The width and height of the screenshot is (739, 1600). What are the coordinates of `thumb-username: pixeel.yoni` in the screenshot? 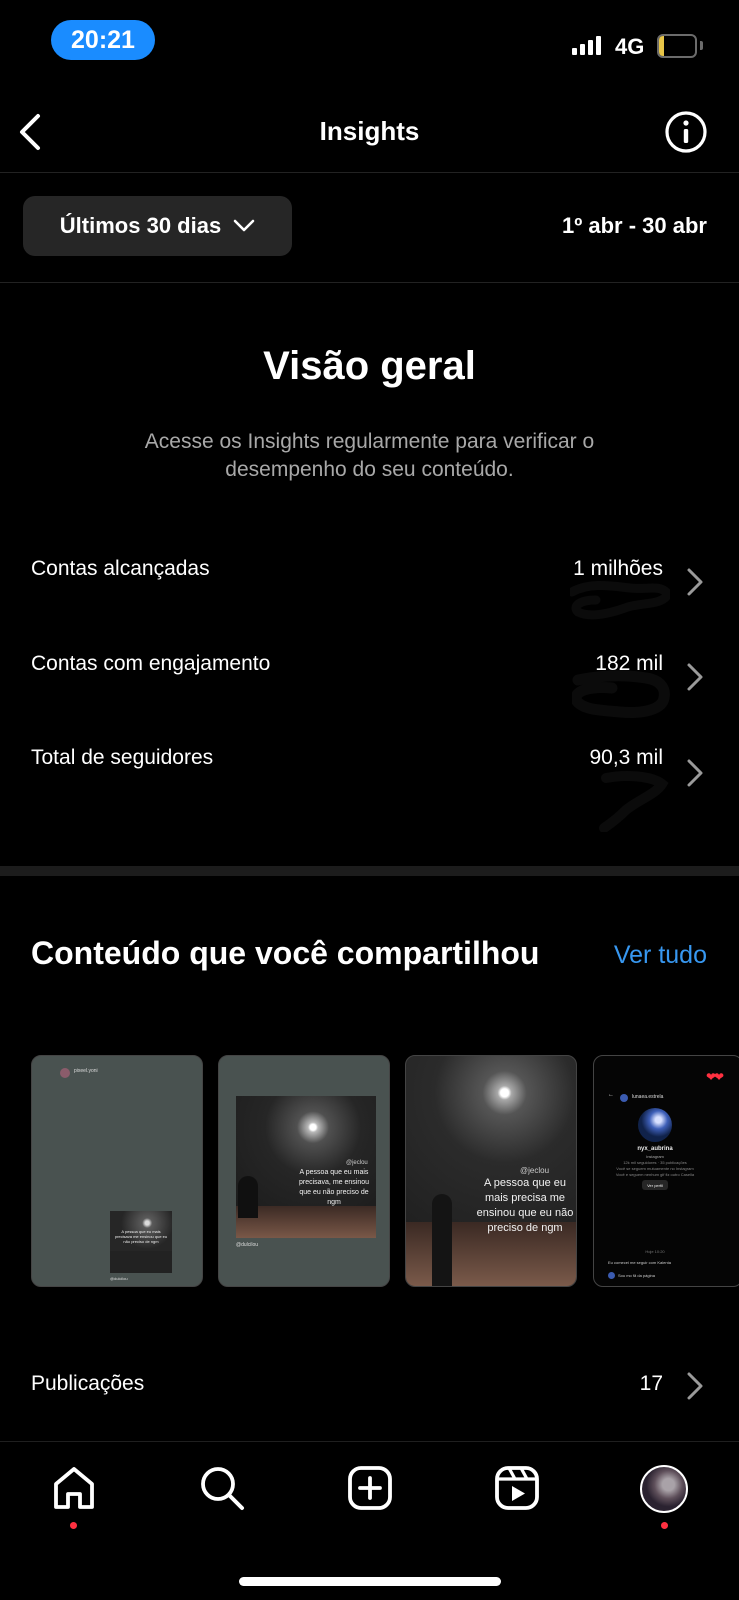 It's located at (86, 1071).